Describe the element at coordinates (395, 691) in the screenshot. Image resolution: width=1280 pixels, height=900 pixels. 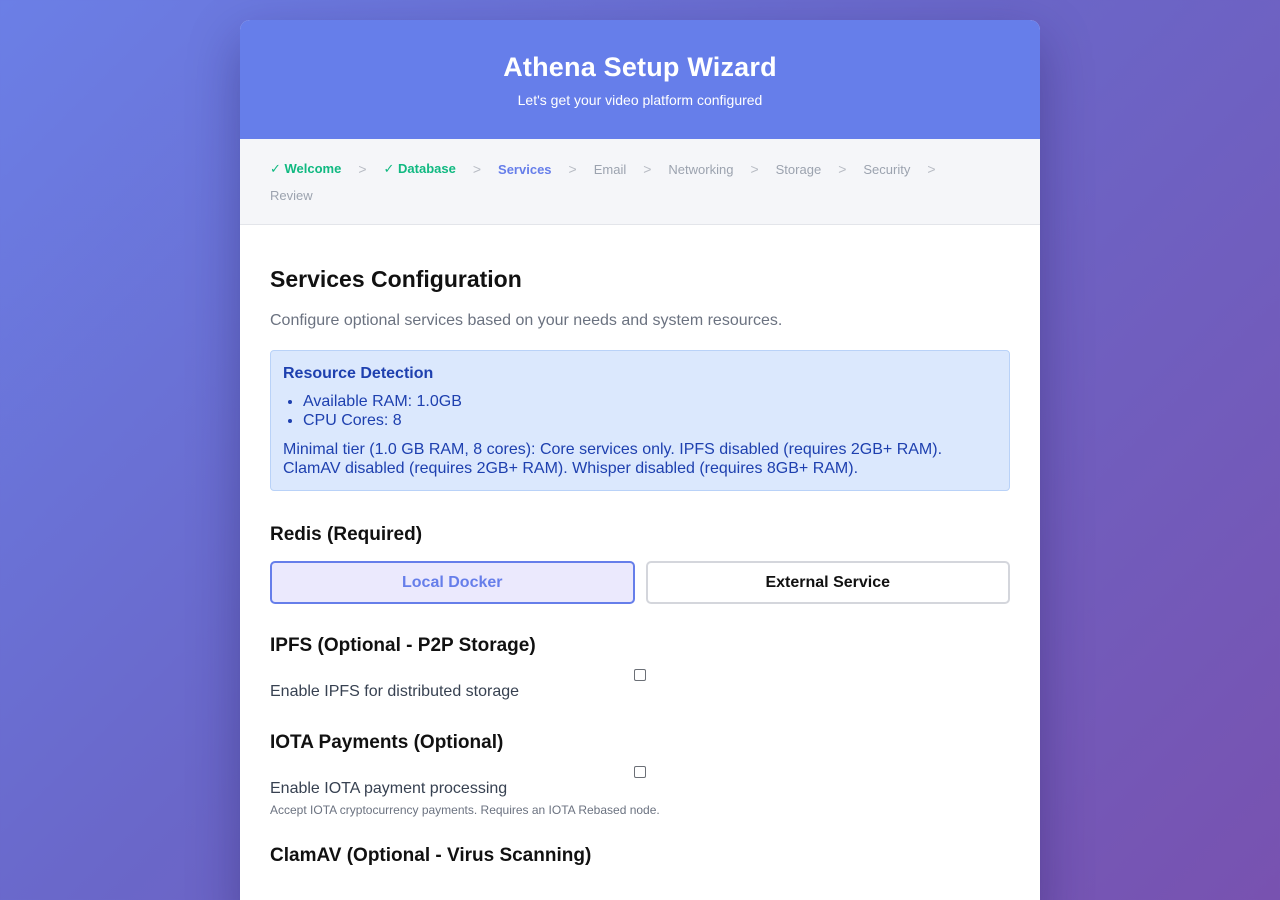
I see `ipfs-checkbox-label: Enable IPFS for distributed storage` at that location.